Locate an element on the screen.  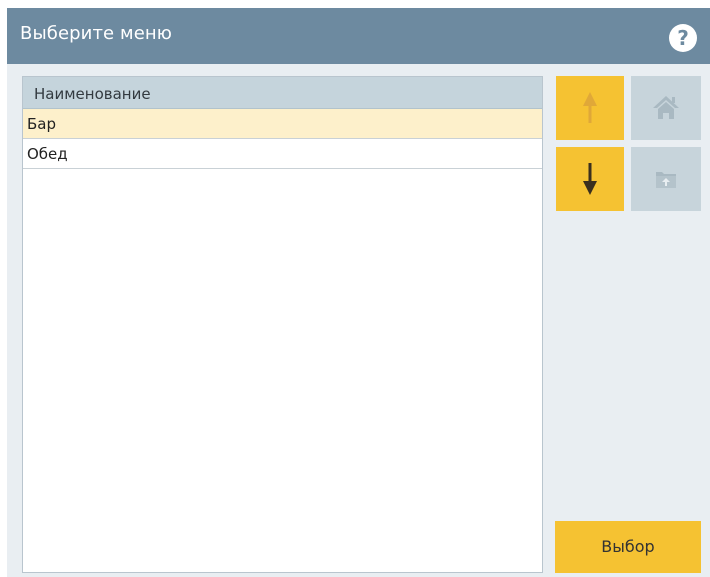
dialog-title: Выберите меню is located at coordinates (96, 33).